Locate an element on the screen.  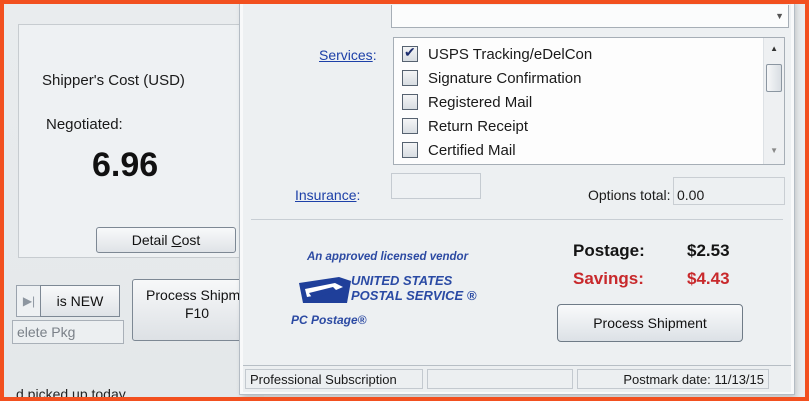
usps-eagle-icon is located at coordinates (325, 290).